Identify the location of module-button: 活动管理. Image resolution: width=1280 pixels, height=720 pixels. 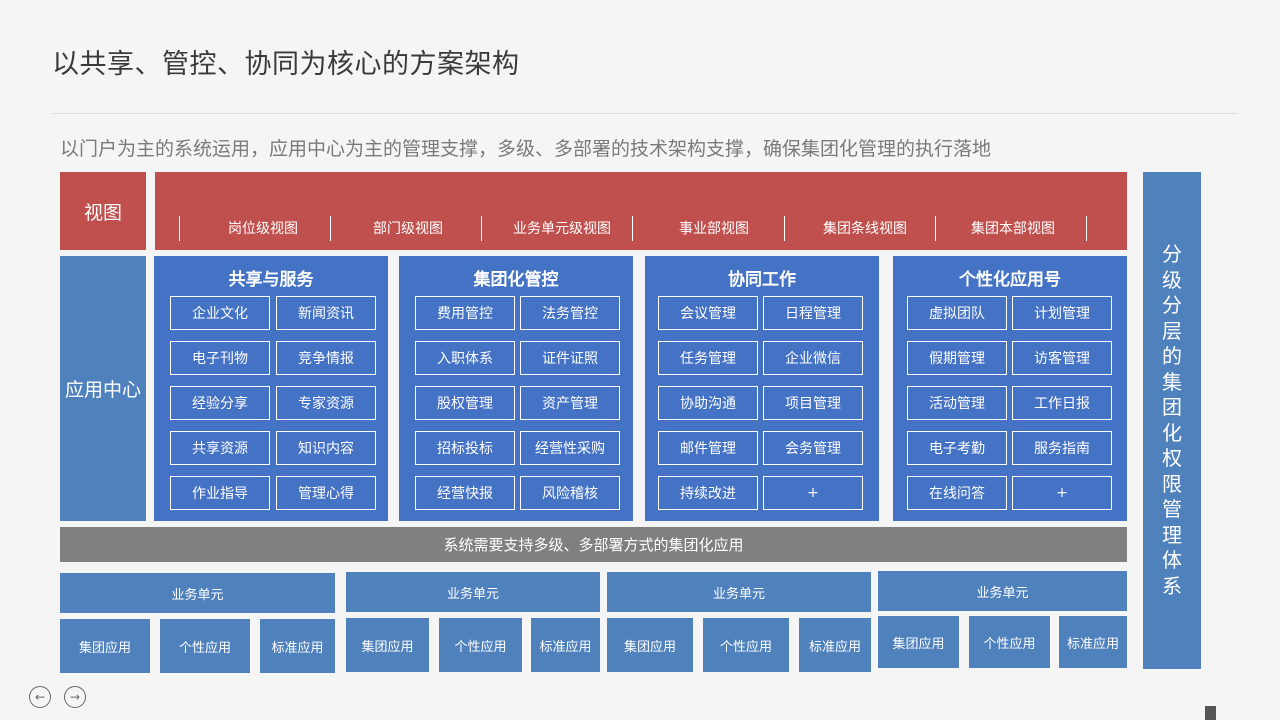
(957, 403).